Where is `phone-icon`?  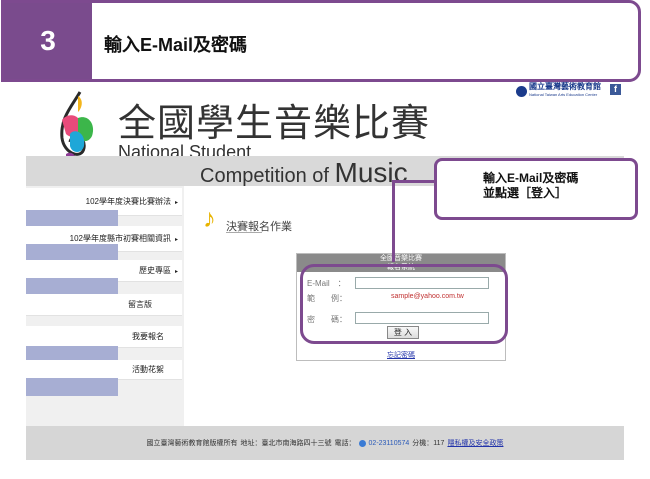
phone-icon is located at coordinates (362, 443).